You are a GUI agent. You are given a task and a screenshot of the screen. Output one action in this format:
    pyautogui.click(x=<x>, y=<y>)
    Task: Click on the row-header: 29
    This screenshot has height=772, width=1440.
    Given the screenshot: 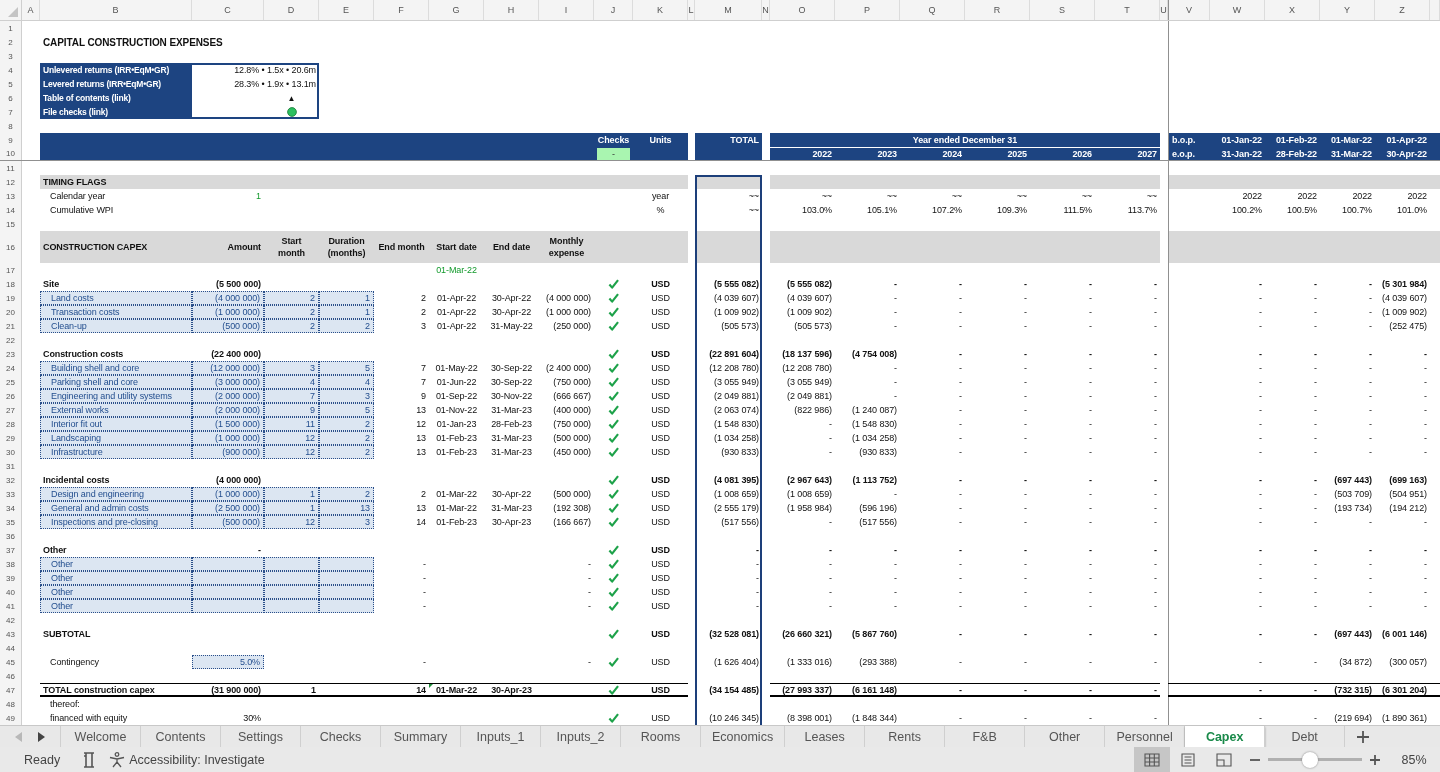 What is the action you would take?
    pyautogui.click(x=11, y=438)
    